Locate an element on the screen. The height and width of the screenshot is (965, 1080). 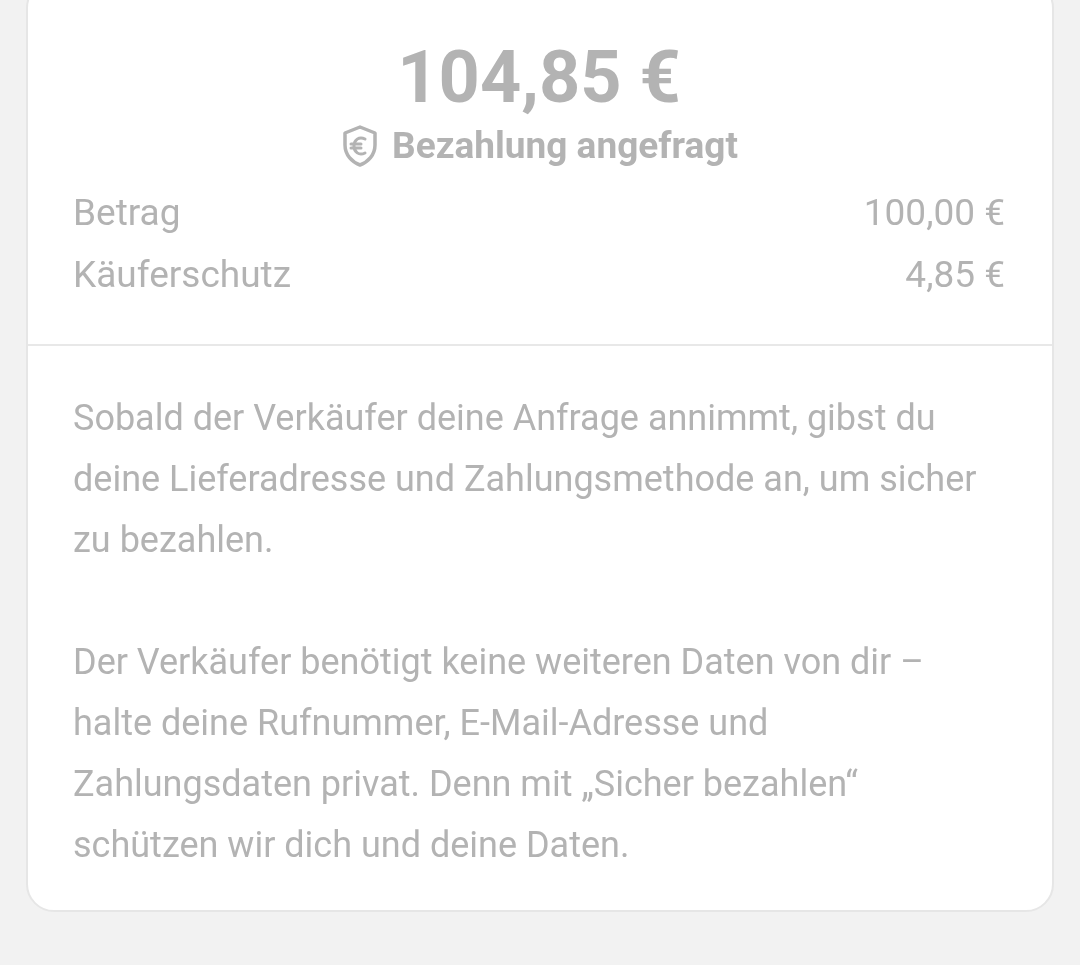
status-text: Bezahlung angefragt is located at coordinates (565, 146).